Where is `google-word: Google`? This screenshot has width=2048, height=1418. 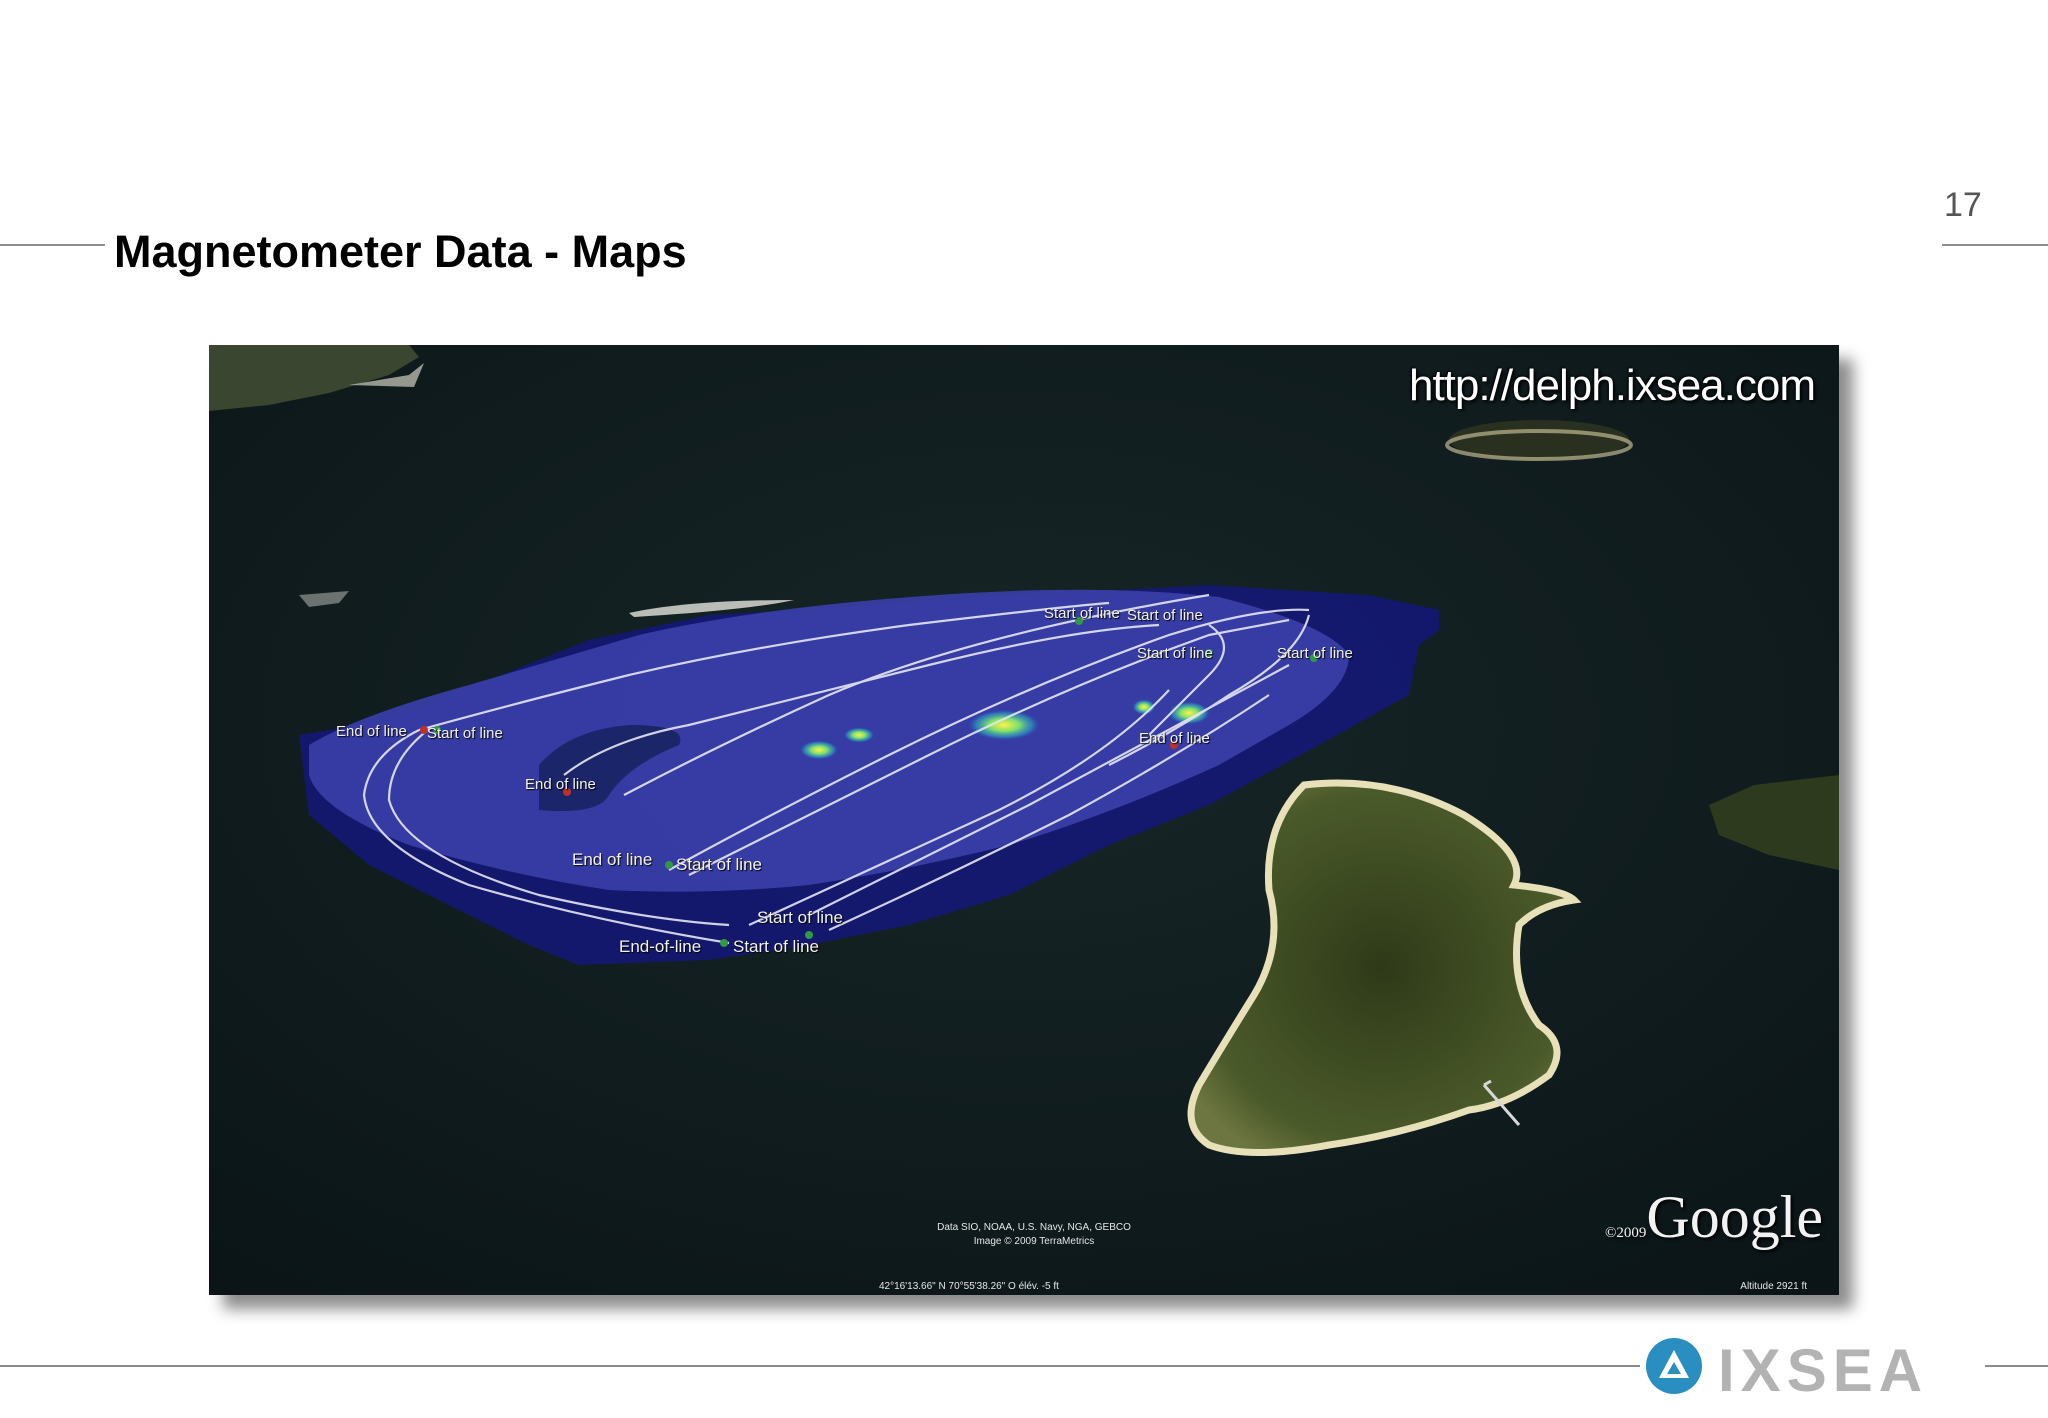 google-word: Google is located at coordinates (1734, 1217).